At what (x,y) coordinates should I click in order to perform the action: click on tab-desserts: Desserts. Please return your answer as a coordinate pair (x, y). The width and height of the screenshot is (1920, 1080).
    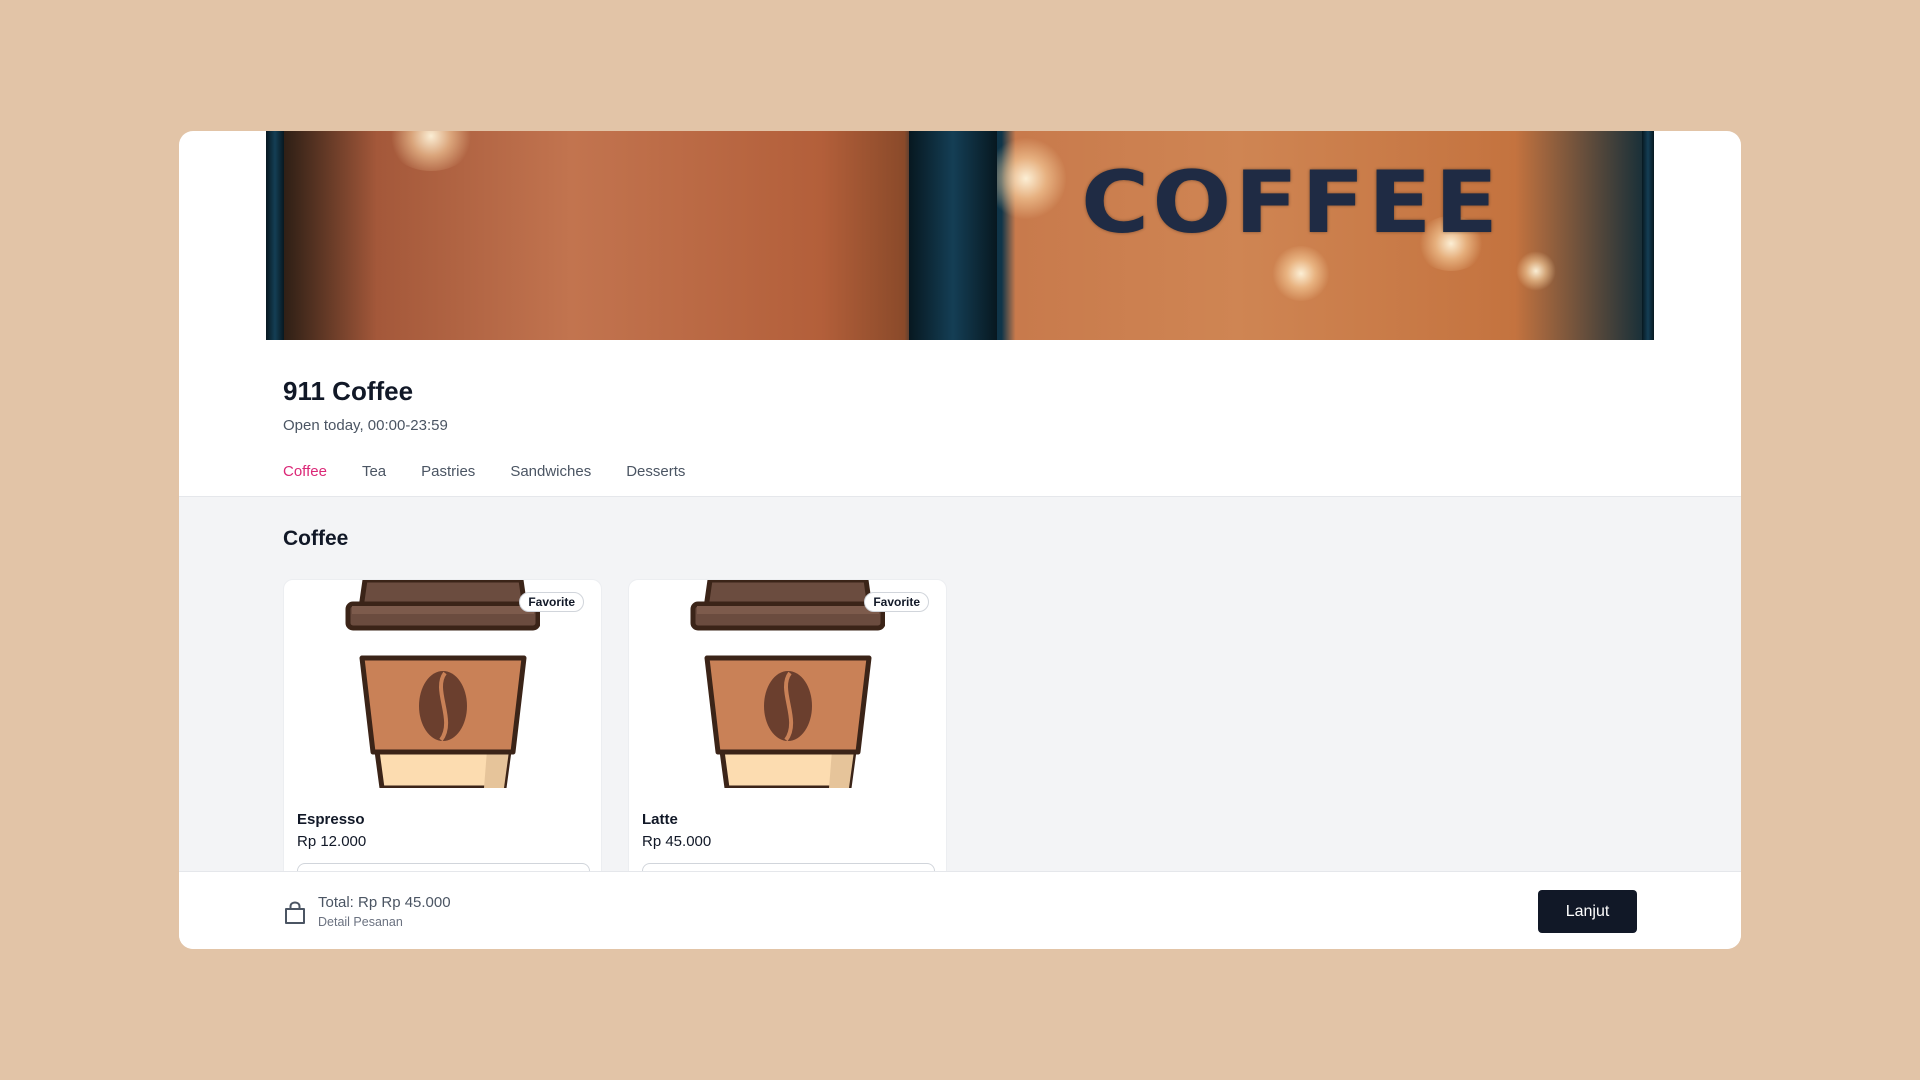
    Looking at the image, I should click on (655, 471).